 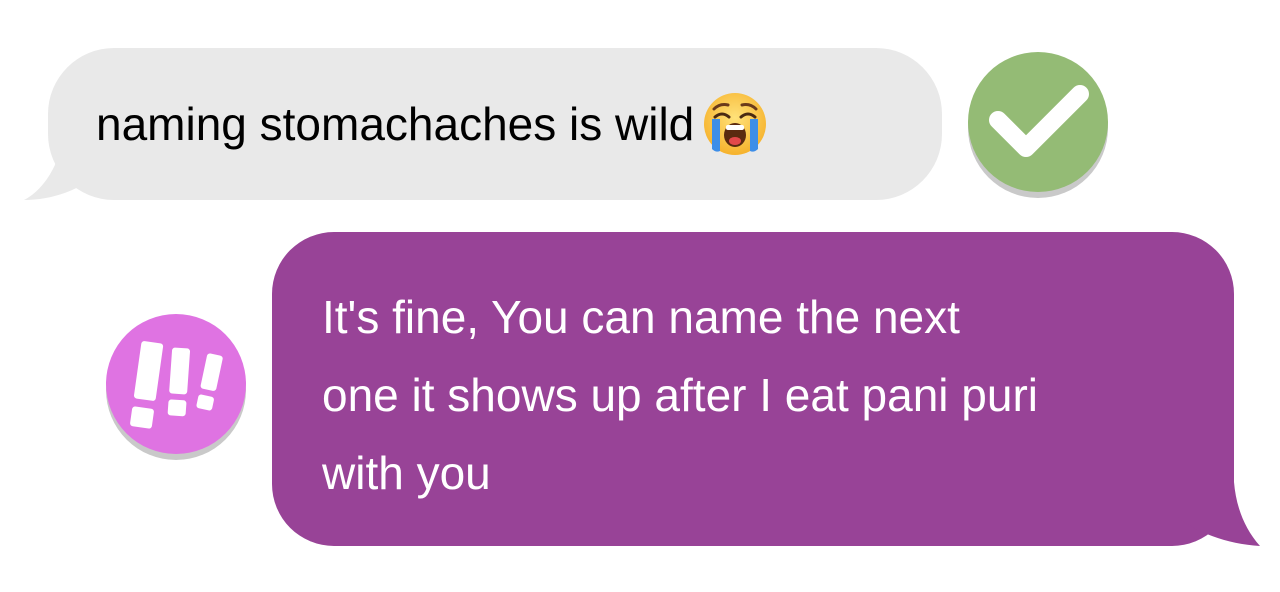 What do you see at coordinates (1038, 124) in the screenshot?
I see `checkmark-icon` at bounding box center [1038, 124].